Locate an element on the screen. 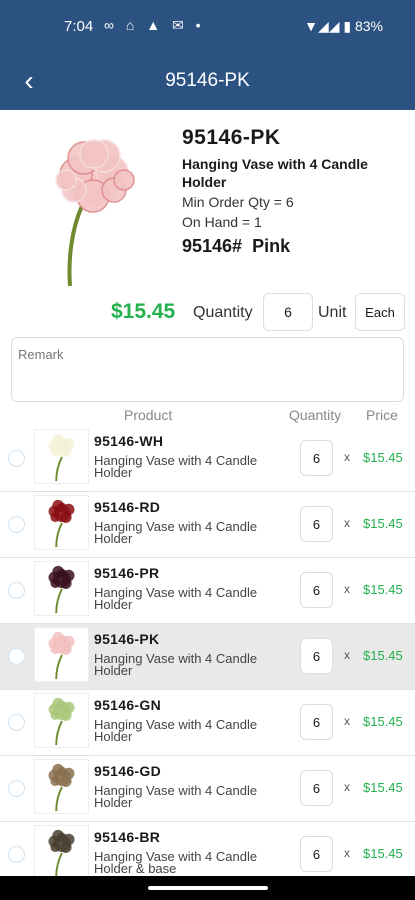 Image resolution: width=415 pixels, height=900 pixels. variant-code: 95146-RD is located at coordinates (127, 507).